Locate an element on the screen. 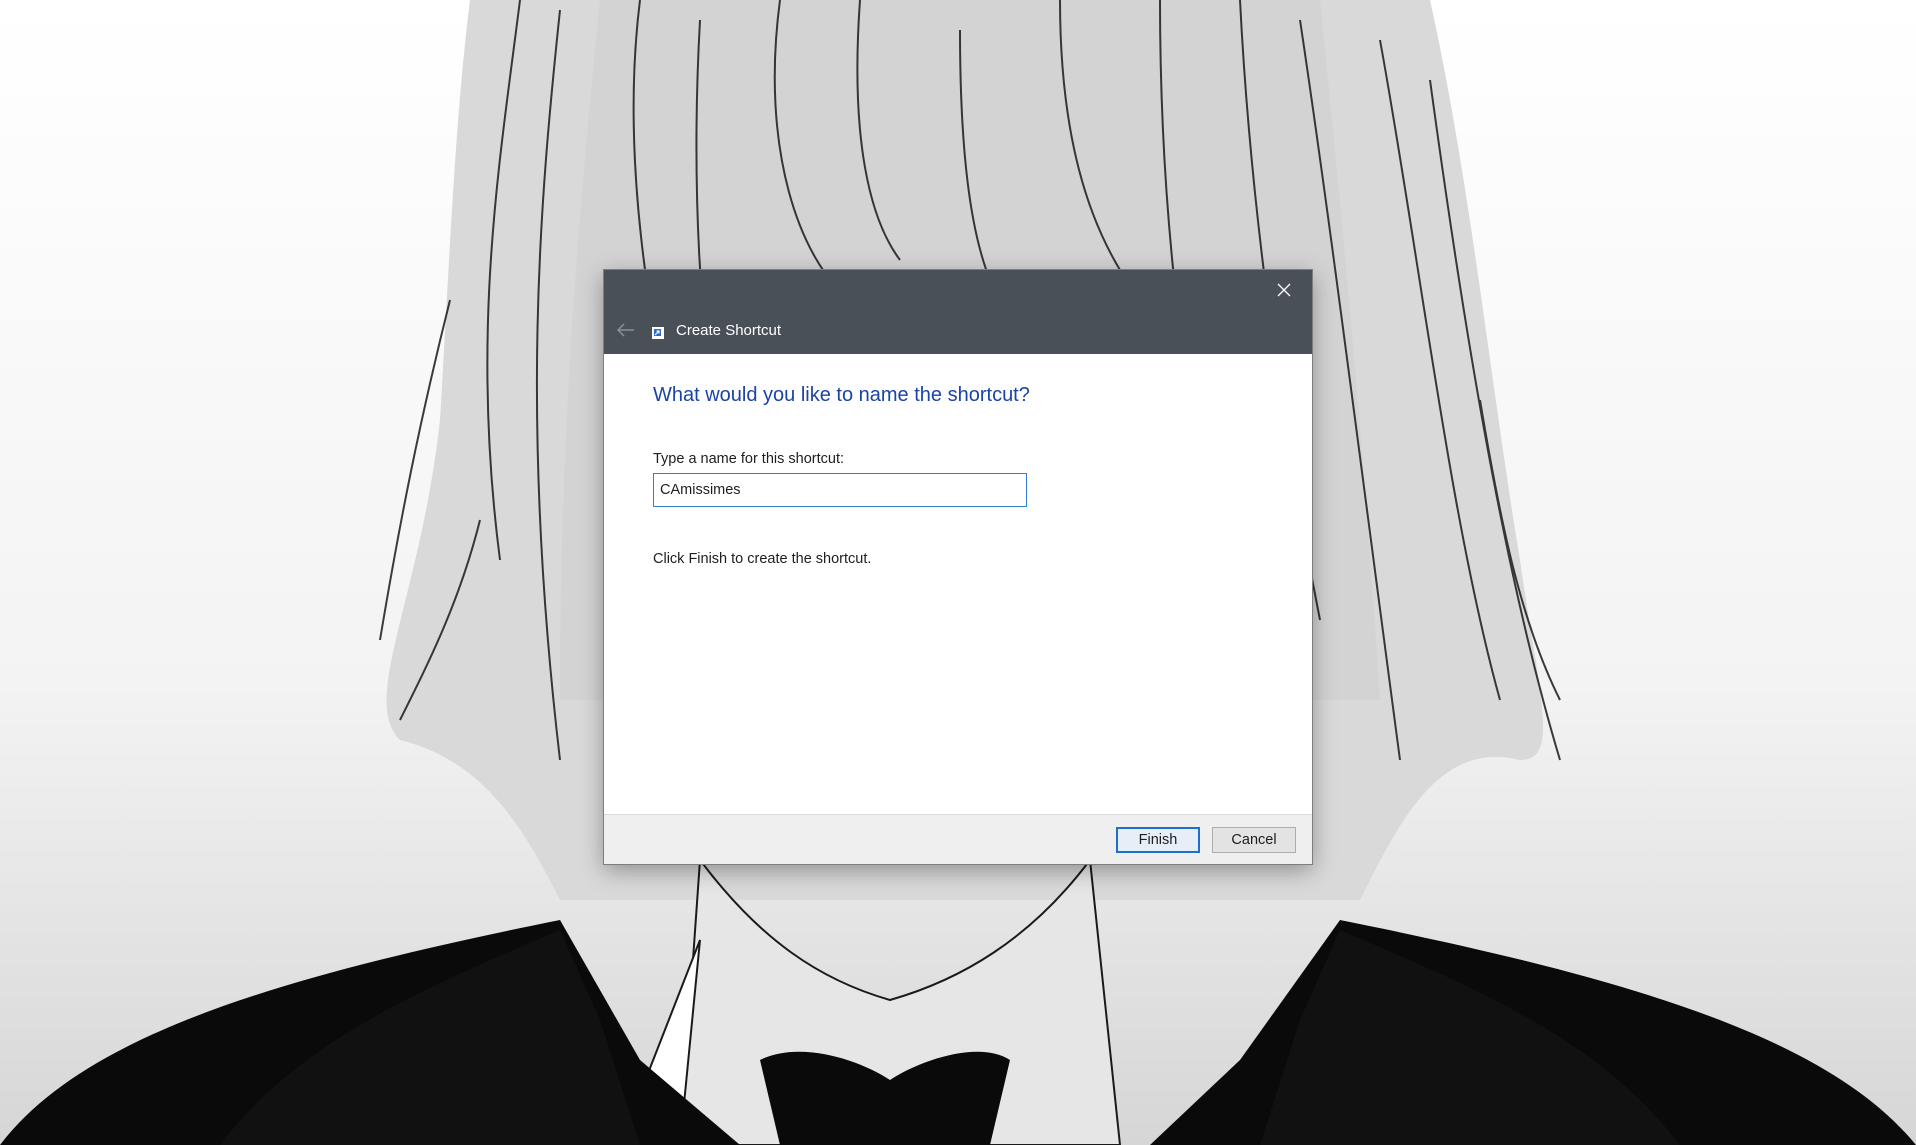  close-button is located at coordinates (1284, 290).